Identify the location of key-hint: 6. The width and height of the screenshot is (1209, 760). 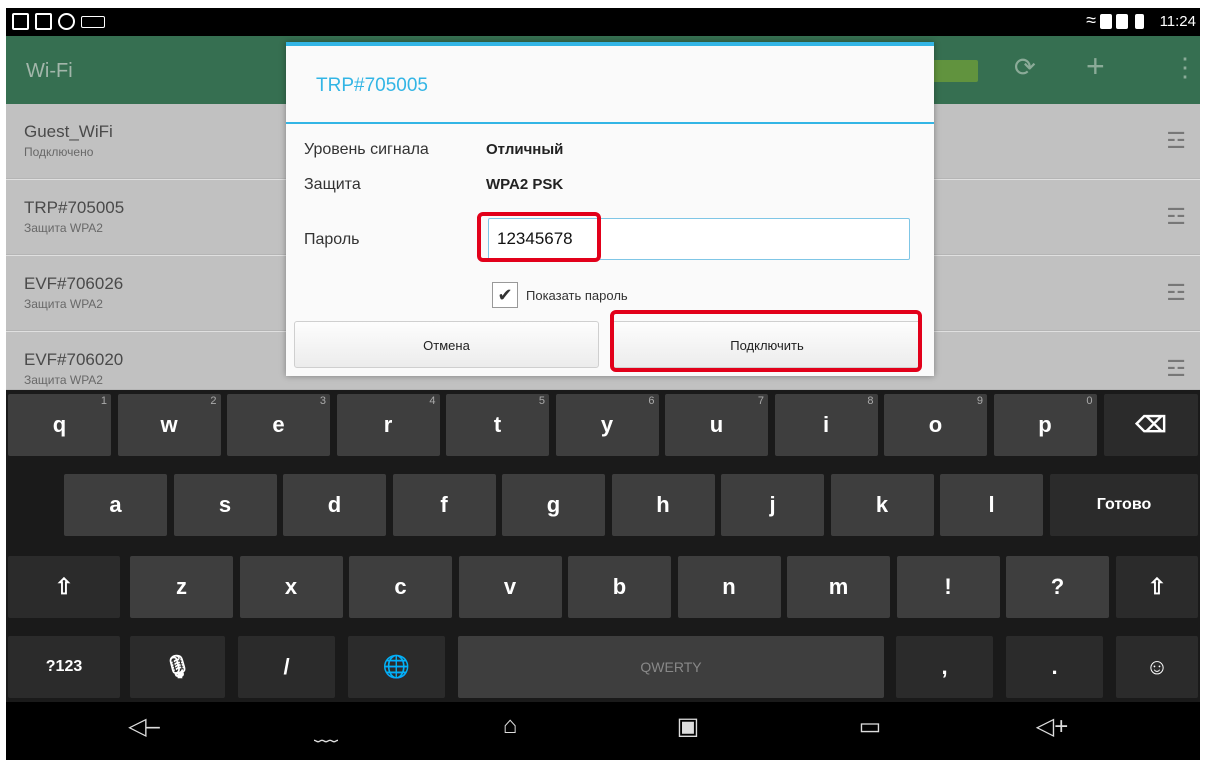
(651, 401).